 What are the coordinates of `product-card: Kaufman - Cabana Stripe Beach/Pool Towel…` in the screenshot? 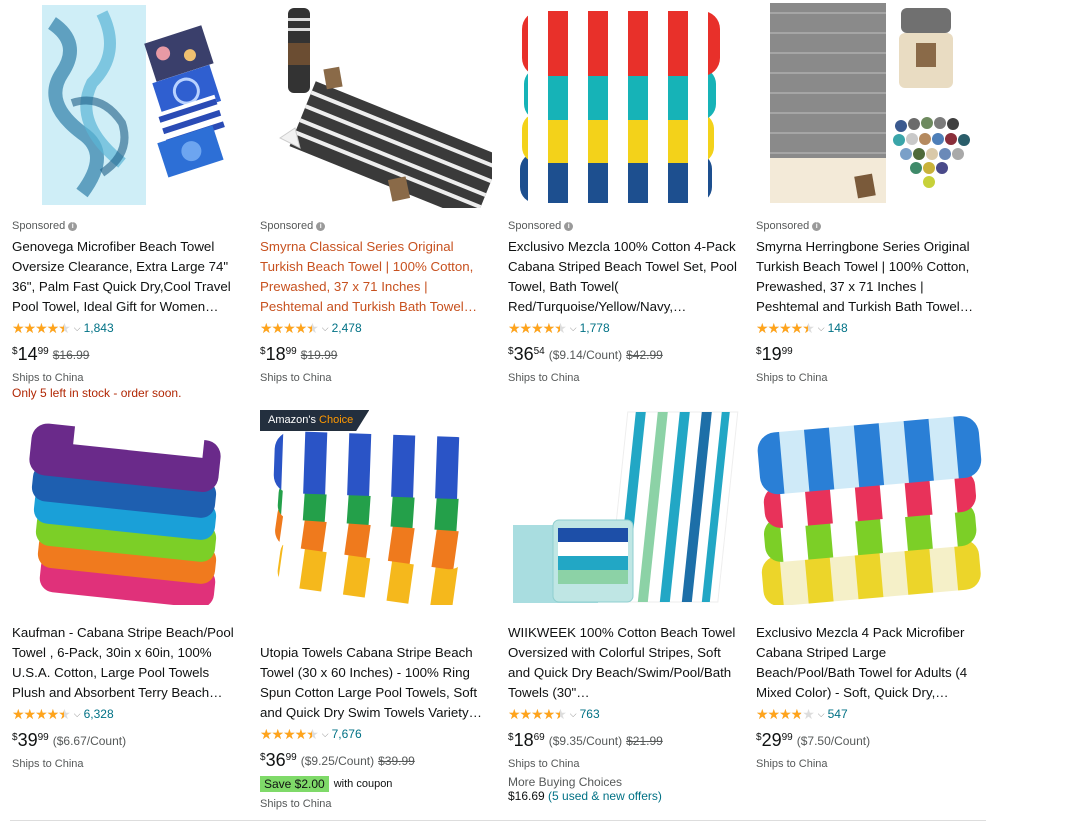 It's located at (128, 590).